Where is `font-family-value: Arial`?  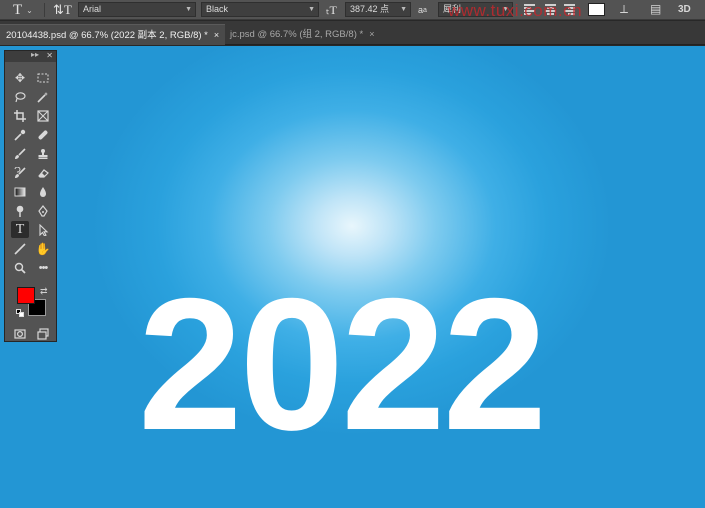 font-family-value: Arial is located at coordinates (92, 9).